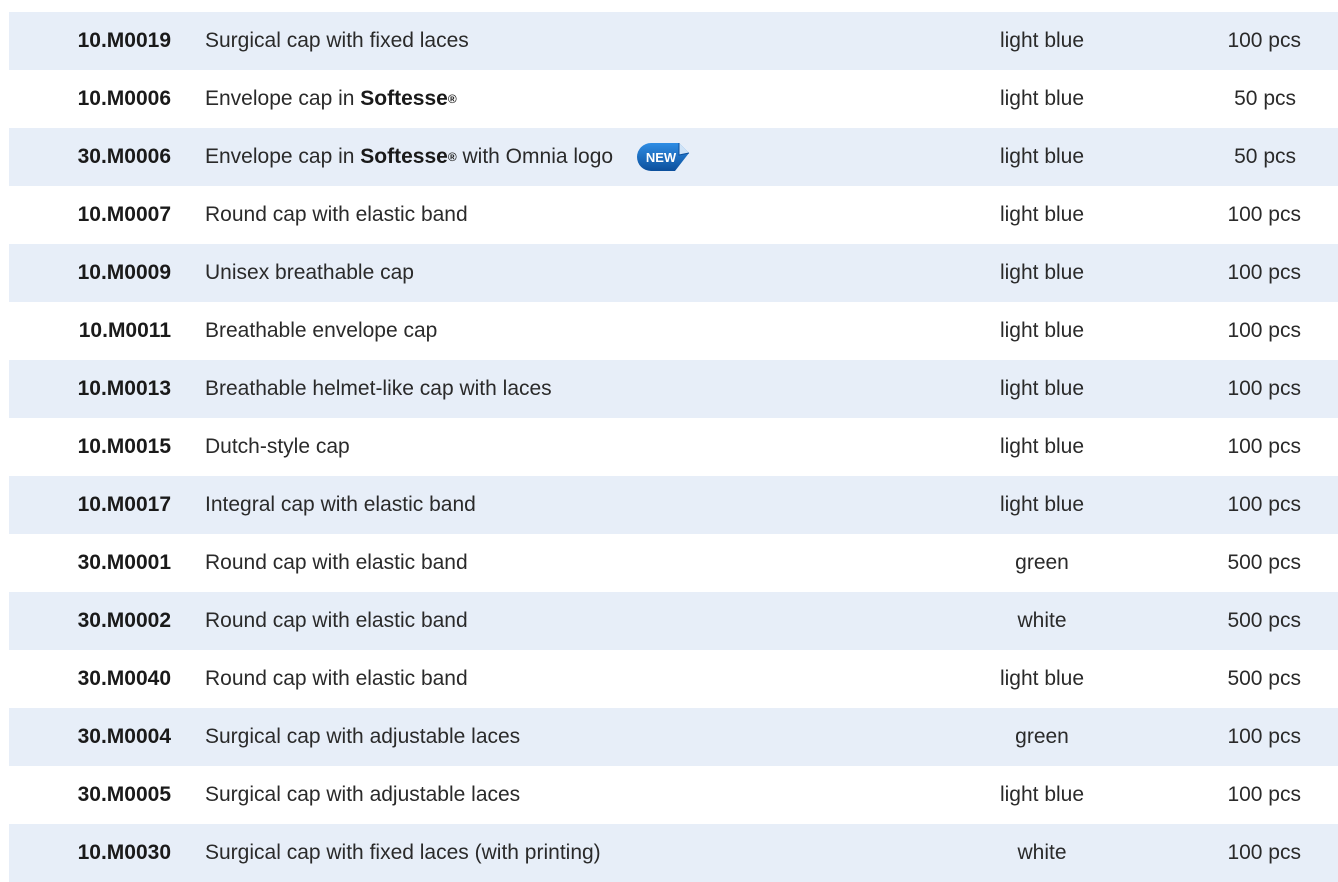 This screenshot has width=1338, height=882. What do you see at coordinates (321, 330) in the screenshot?
I see `description-text: Breathable envelope cap` at bounding box center [321, 330].